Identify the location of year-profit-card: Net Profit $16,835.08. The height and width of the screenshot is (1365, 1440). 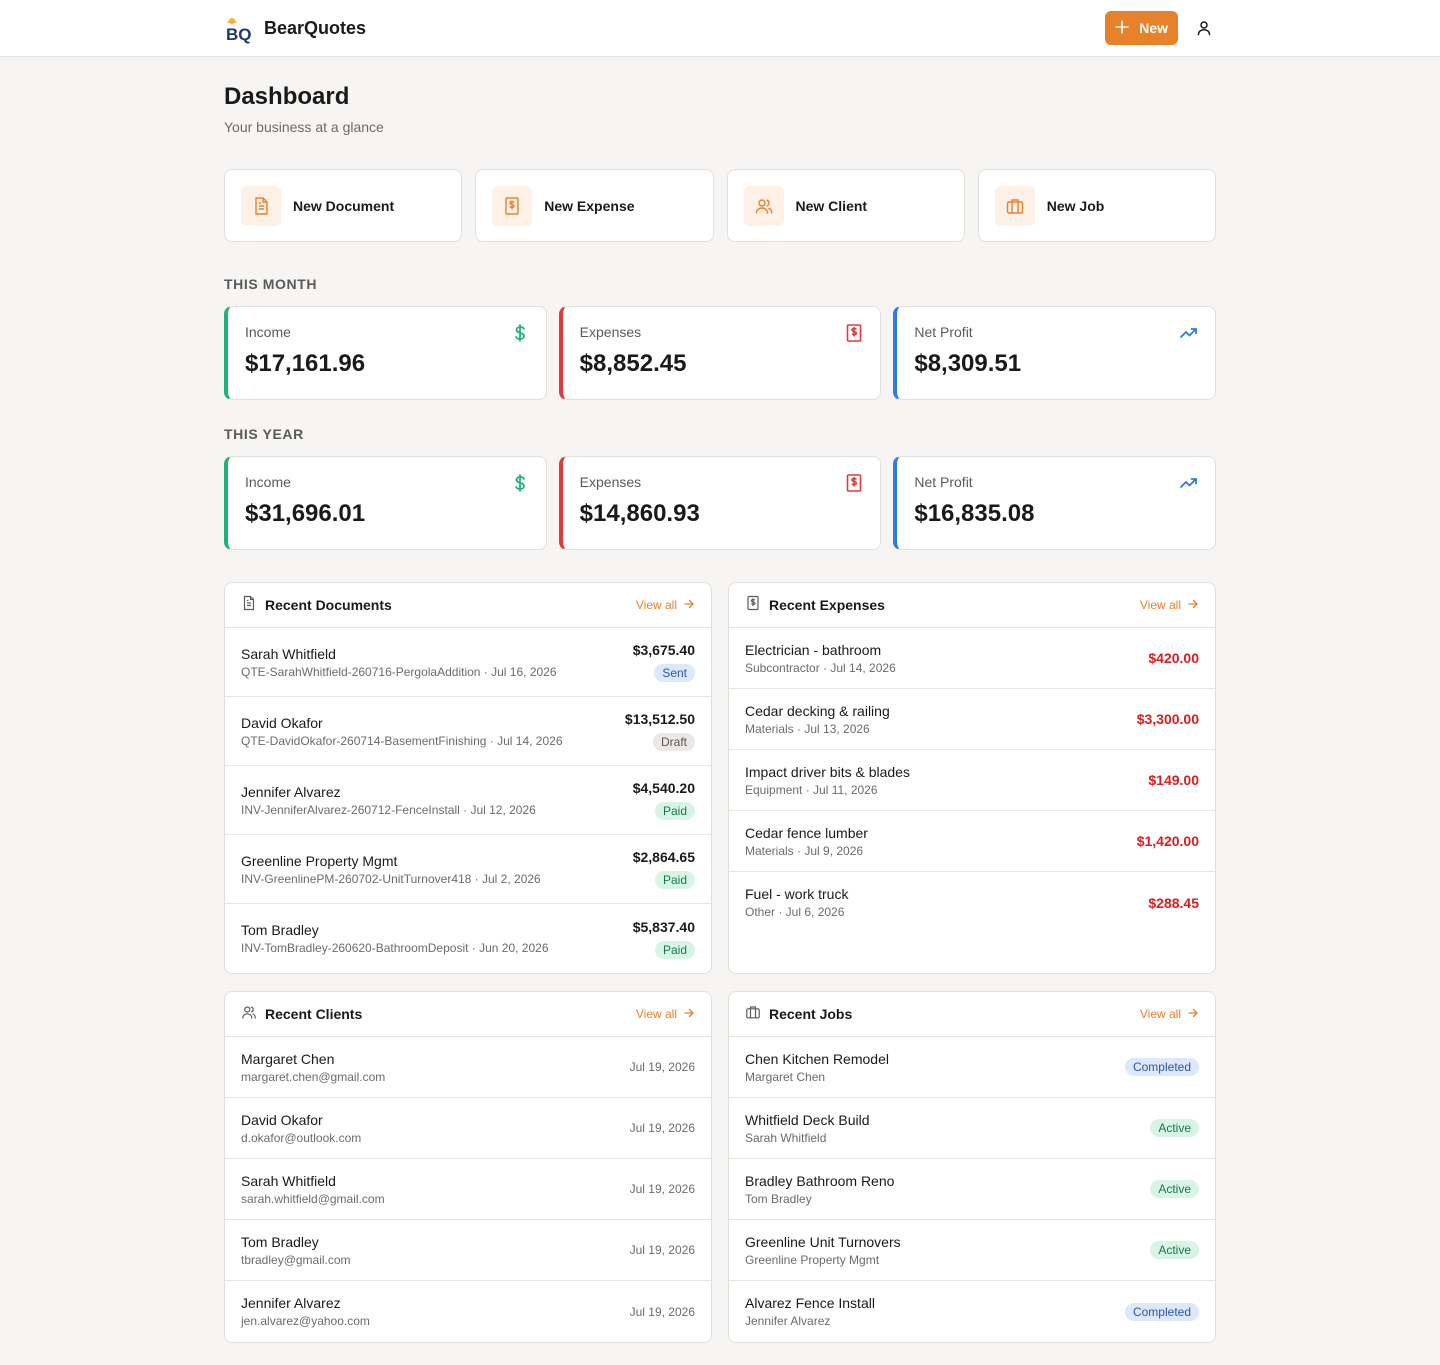
(1055, 503).